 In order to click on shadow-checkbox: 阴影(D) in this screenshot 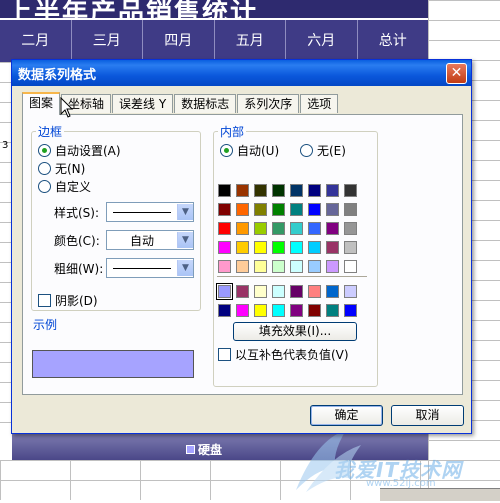, I will do `click(68, 300)`.